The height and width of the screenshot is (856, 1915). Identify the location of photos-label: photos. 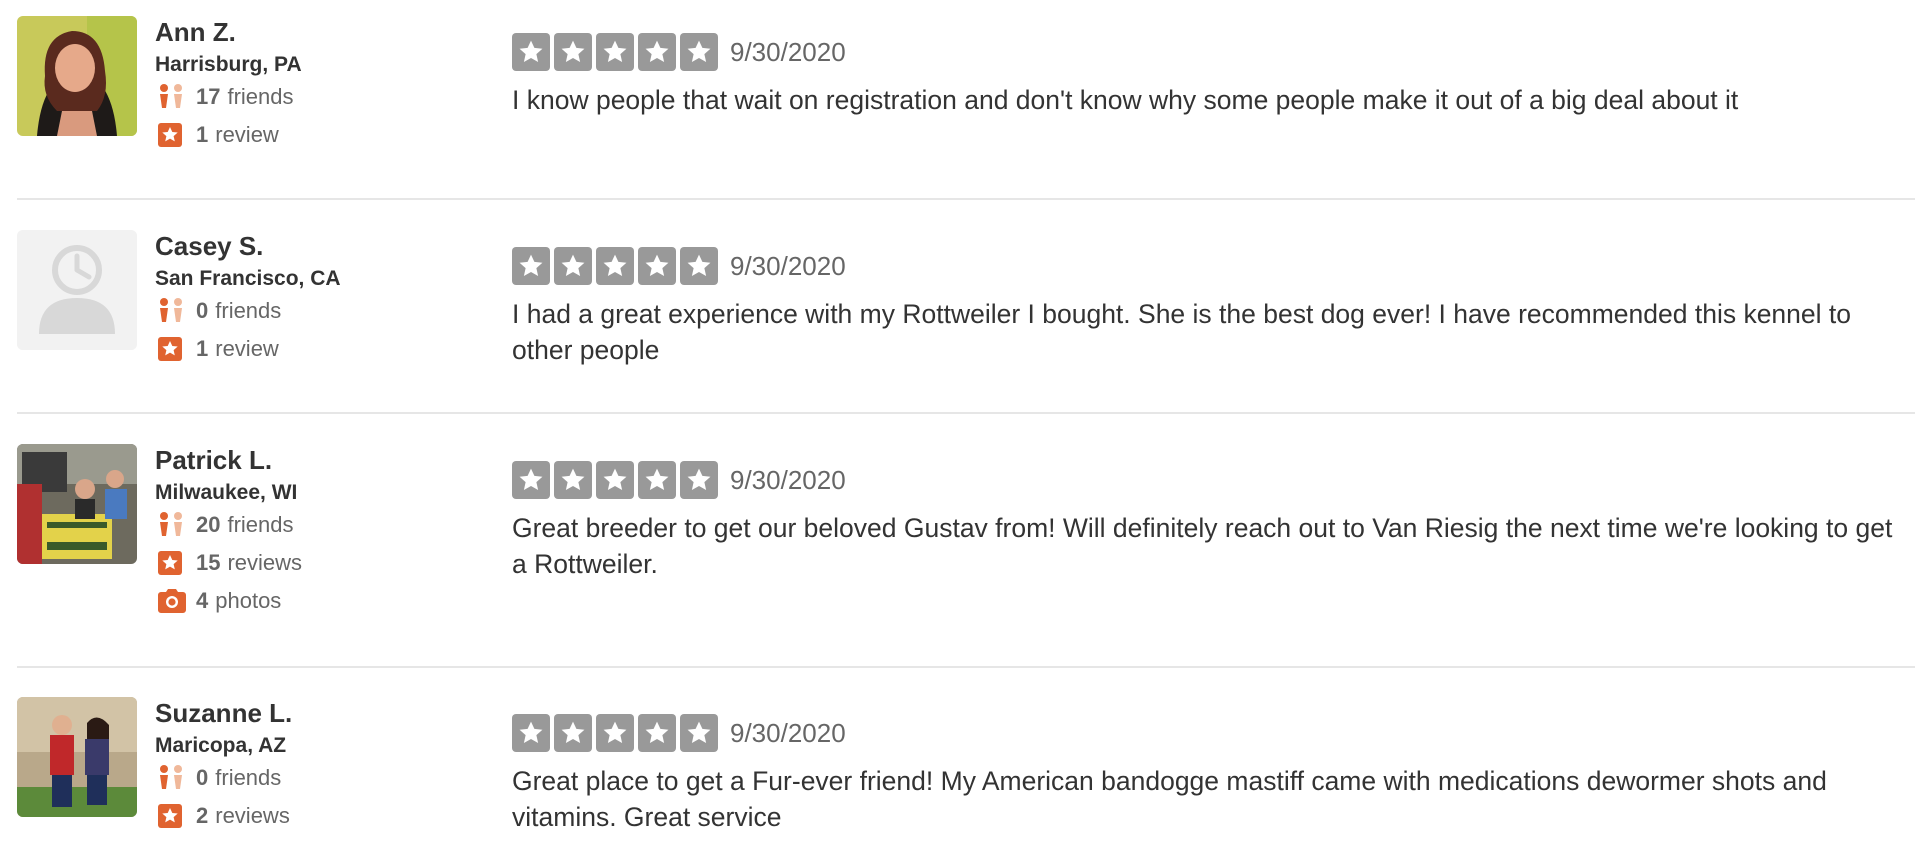
(248, 600).